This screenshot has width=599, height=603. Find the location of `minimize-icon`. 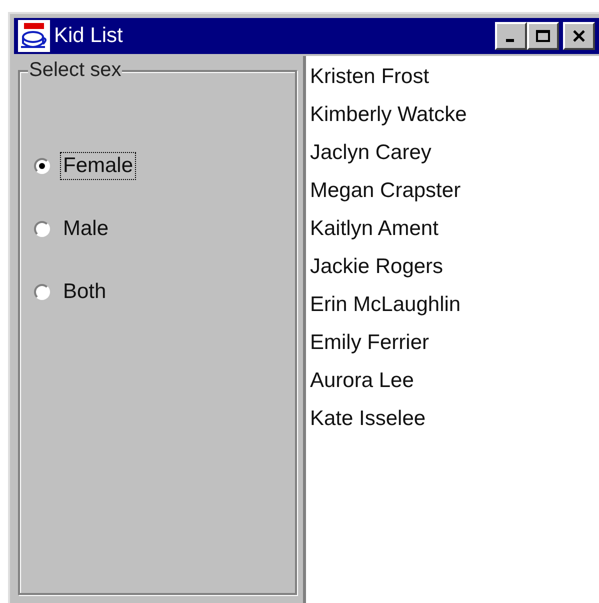

minimize-icon is located at coordinates (510, 40).